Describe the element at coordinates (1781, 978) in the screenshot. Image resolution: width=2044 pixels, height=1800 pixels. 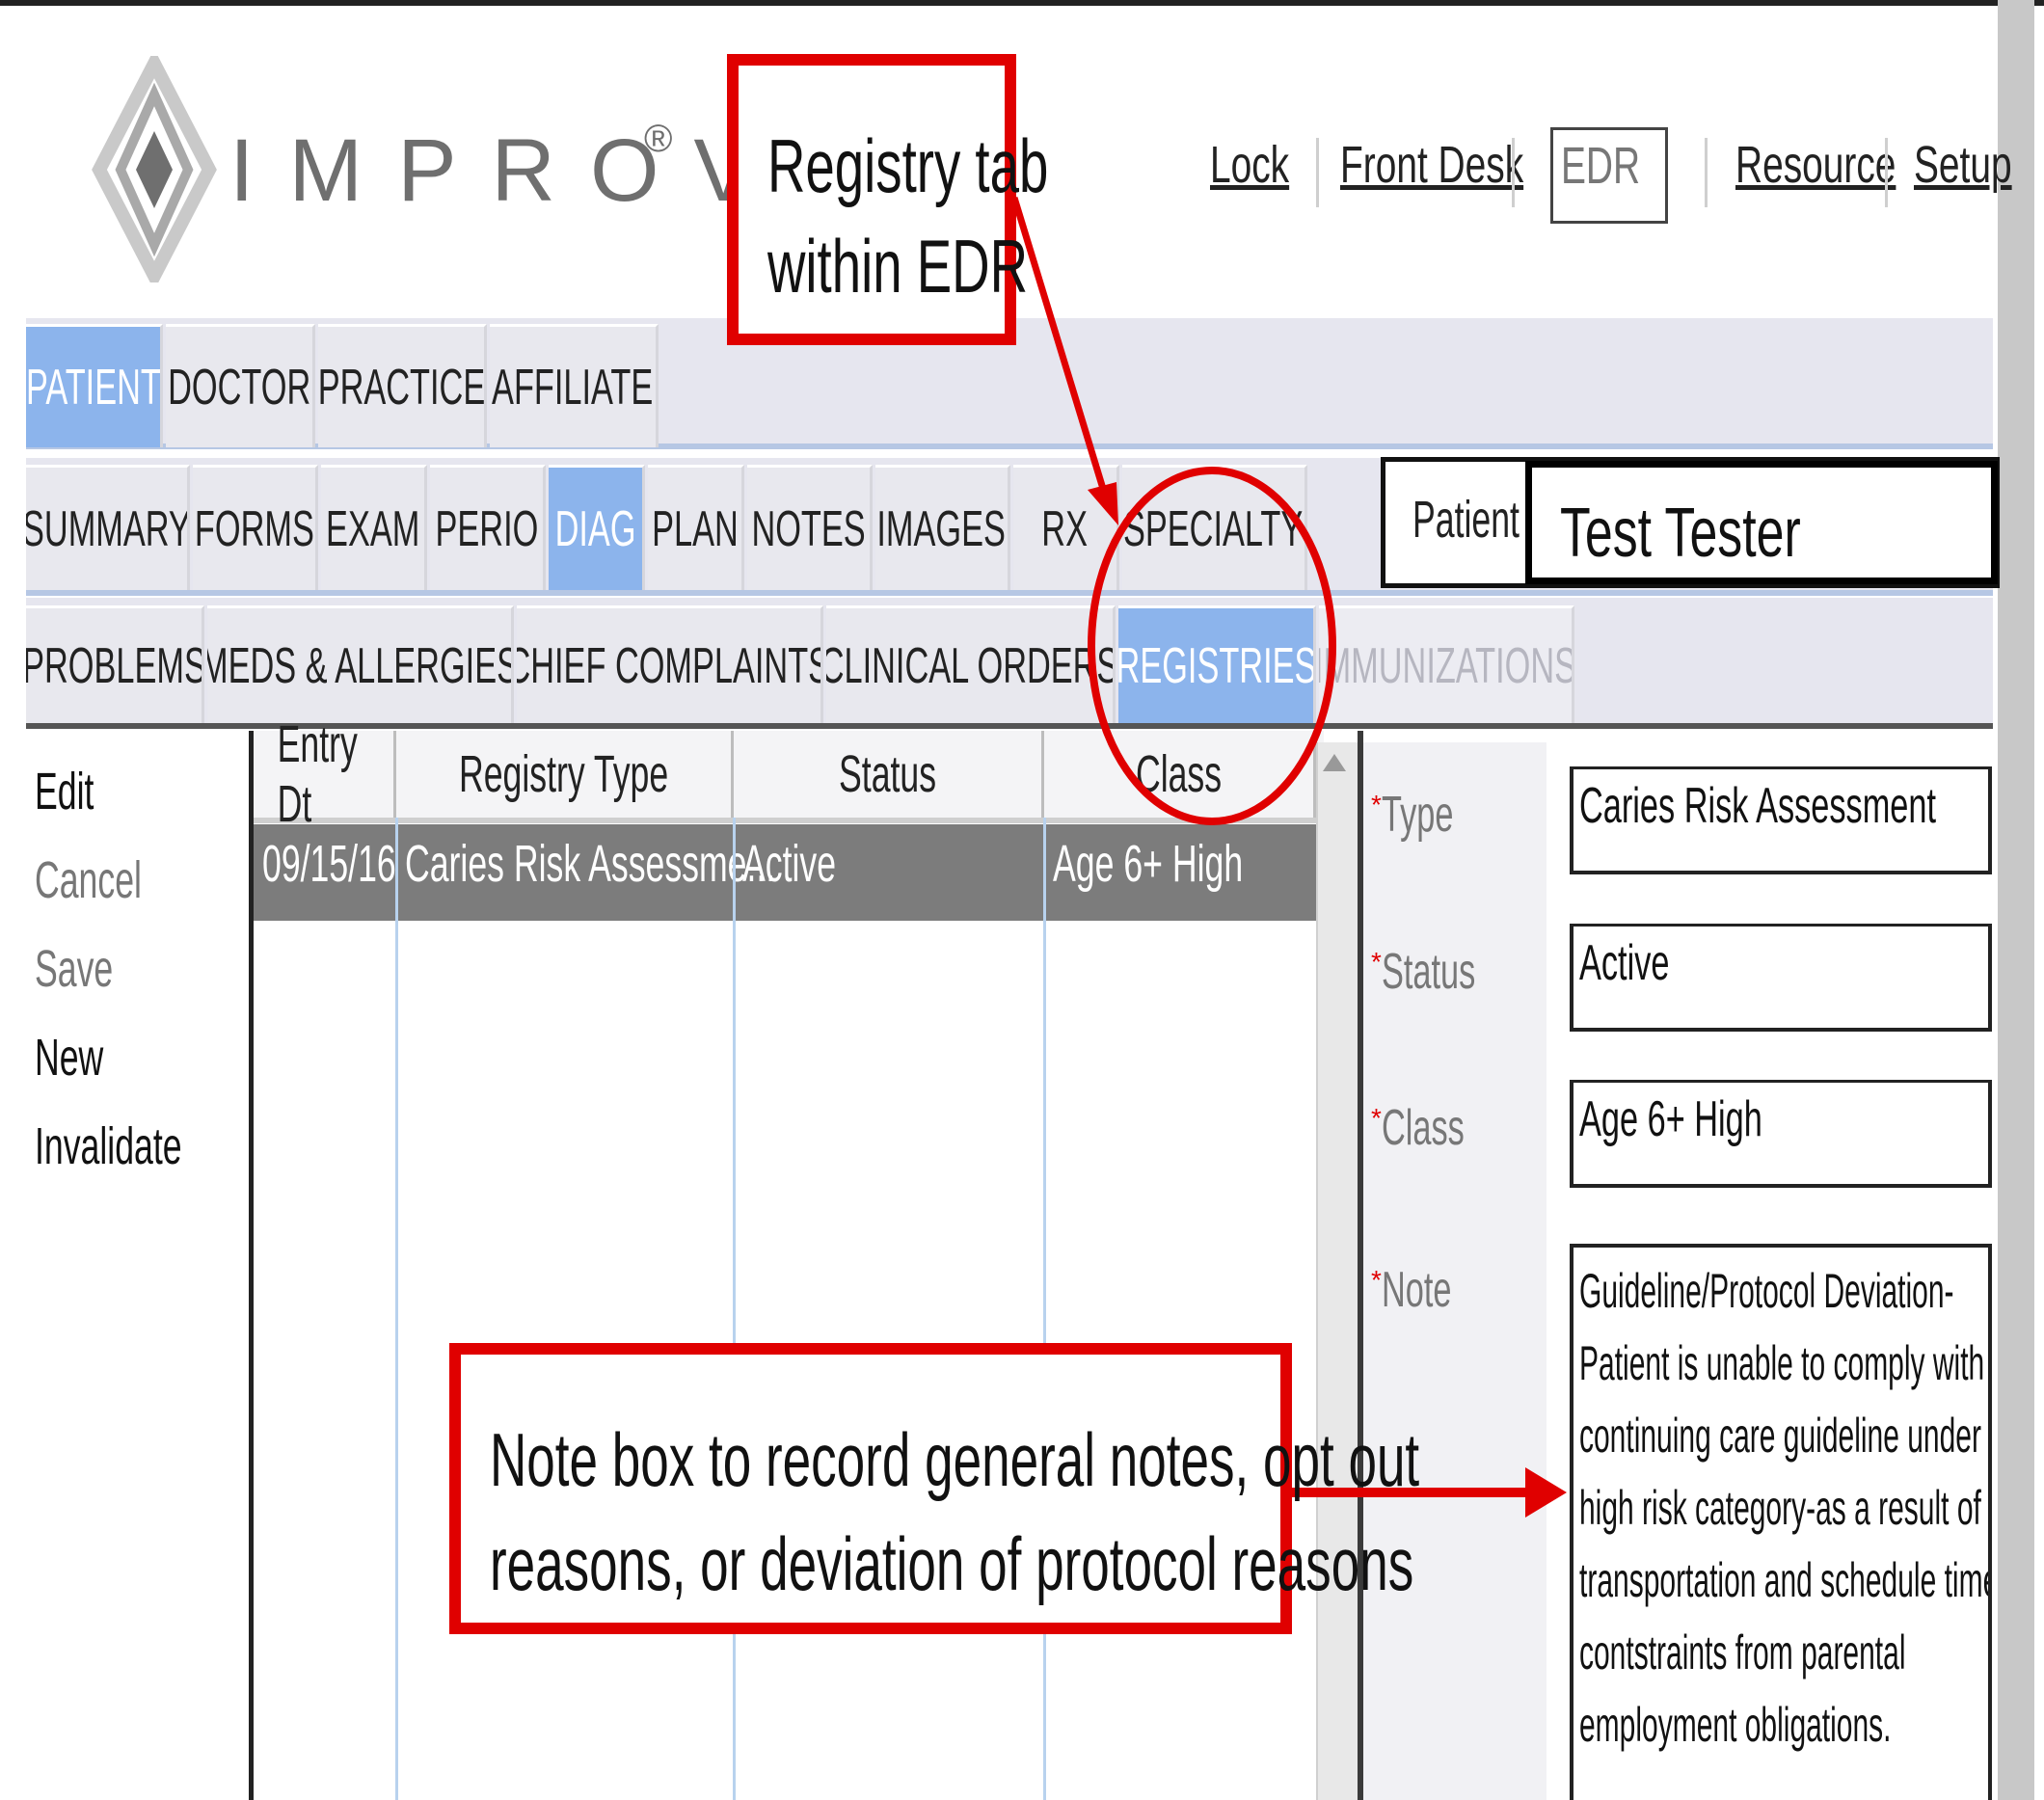
I see `status-field: Active` at that location.